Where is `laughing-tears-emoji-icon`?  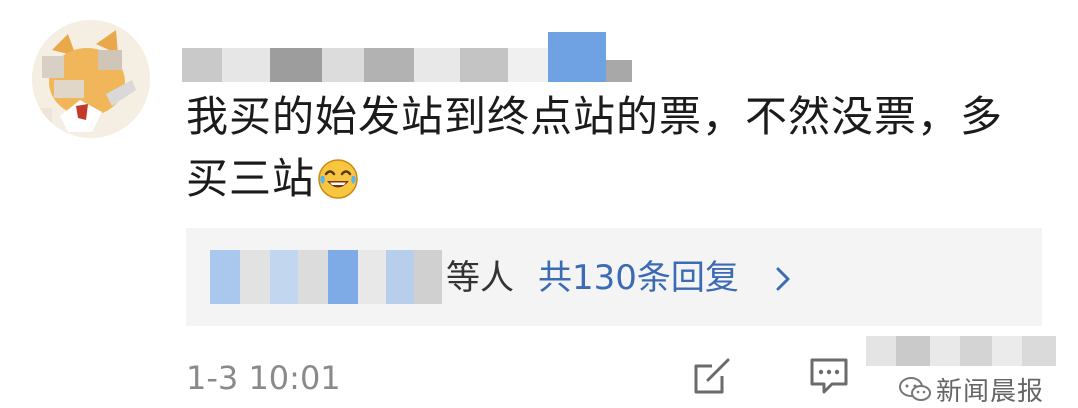
laughing-tears-emoji-icon is located at coordinates (338, 179).